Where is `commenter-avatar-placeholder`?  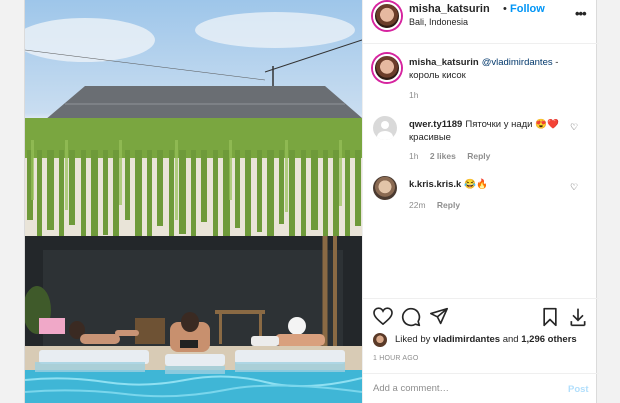 commenter-avatar-placeholder is located at coordinates (385, 128).